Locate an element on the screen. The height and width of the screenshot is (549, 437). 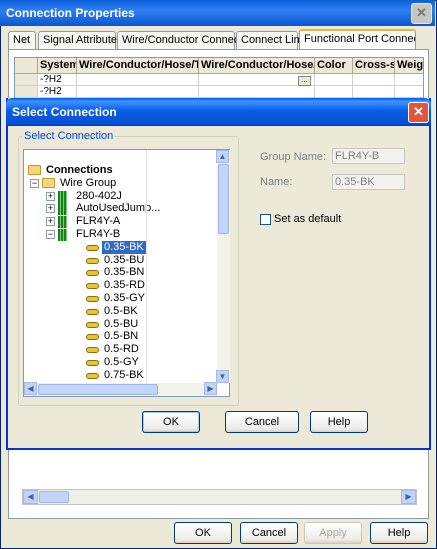
tree-item-label: 0.5-GY is located at coordinates (121, 362).